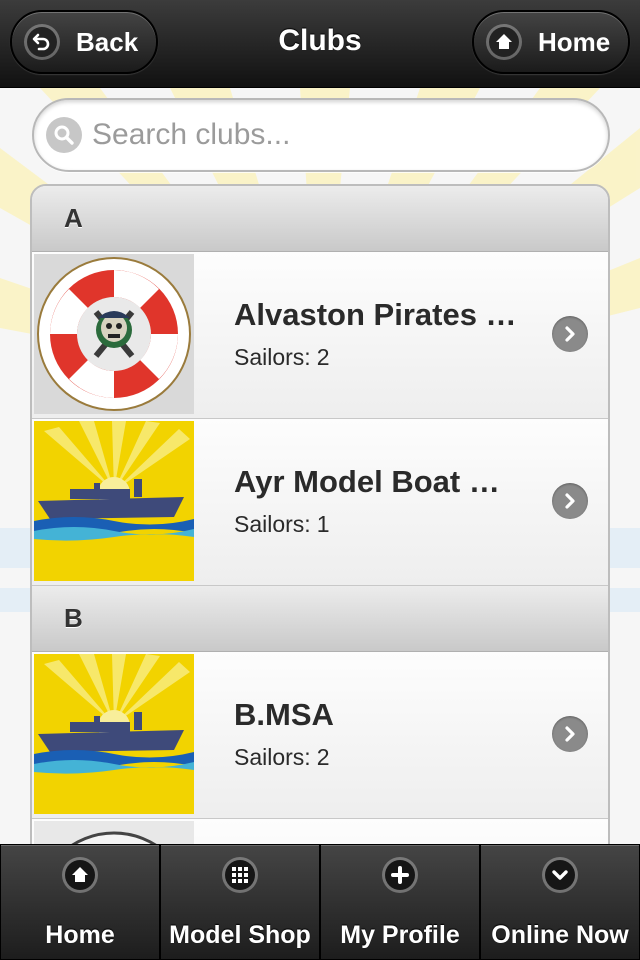 Image resolution: width=640 pixels, height=960 pixels. What do you see at coordinates (320, 219) in the screenshot?
I see `section-divider-a: A` at bounding box center [320, 219].